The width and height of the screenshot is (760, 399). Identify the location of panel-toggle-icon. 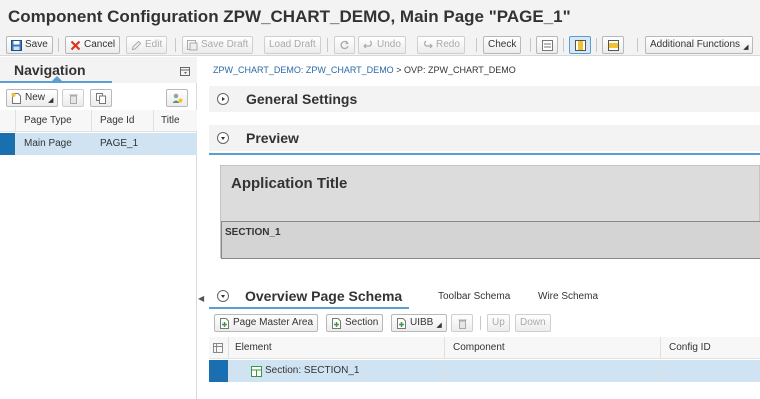
(185, 71).